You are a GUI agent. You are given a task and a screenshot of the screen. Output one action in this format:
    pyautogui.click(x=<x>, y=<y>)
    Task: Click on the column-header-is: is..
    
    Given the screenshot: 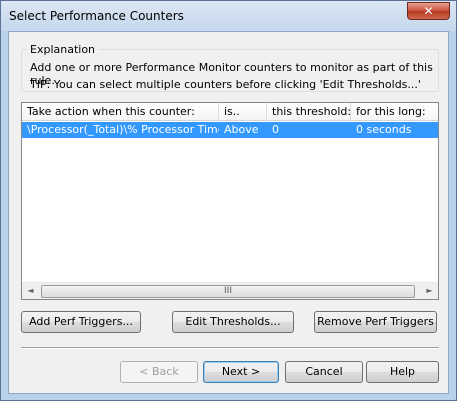 What is the action you would take?
    pyautogui.click(x=243, y=112)
    